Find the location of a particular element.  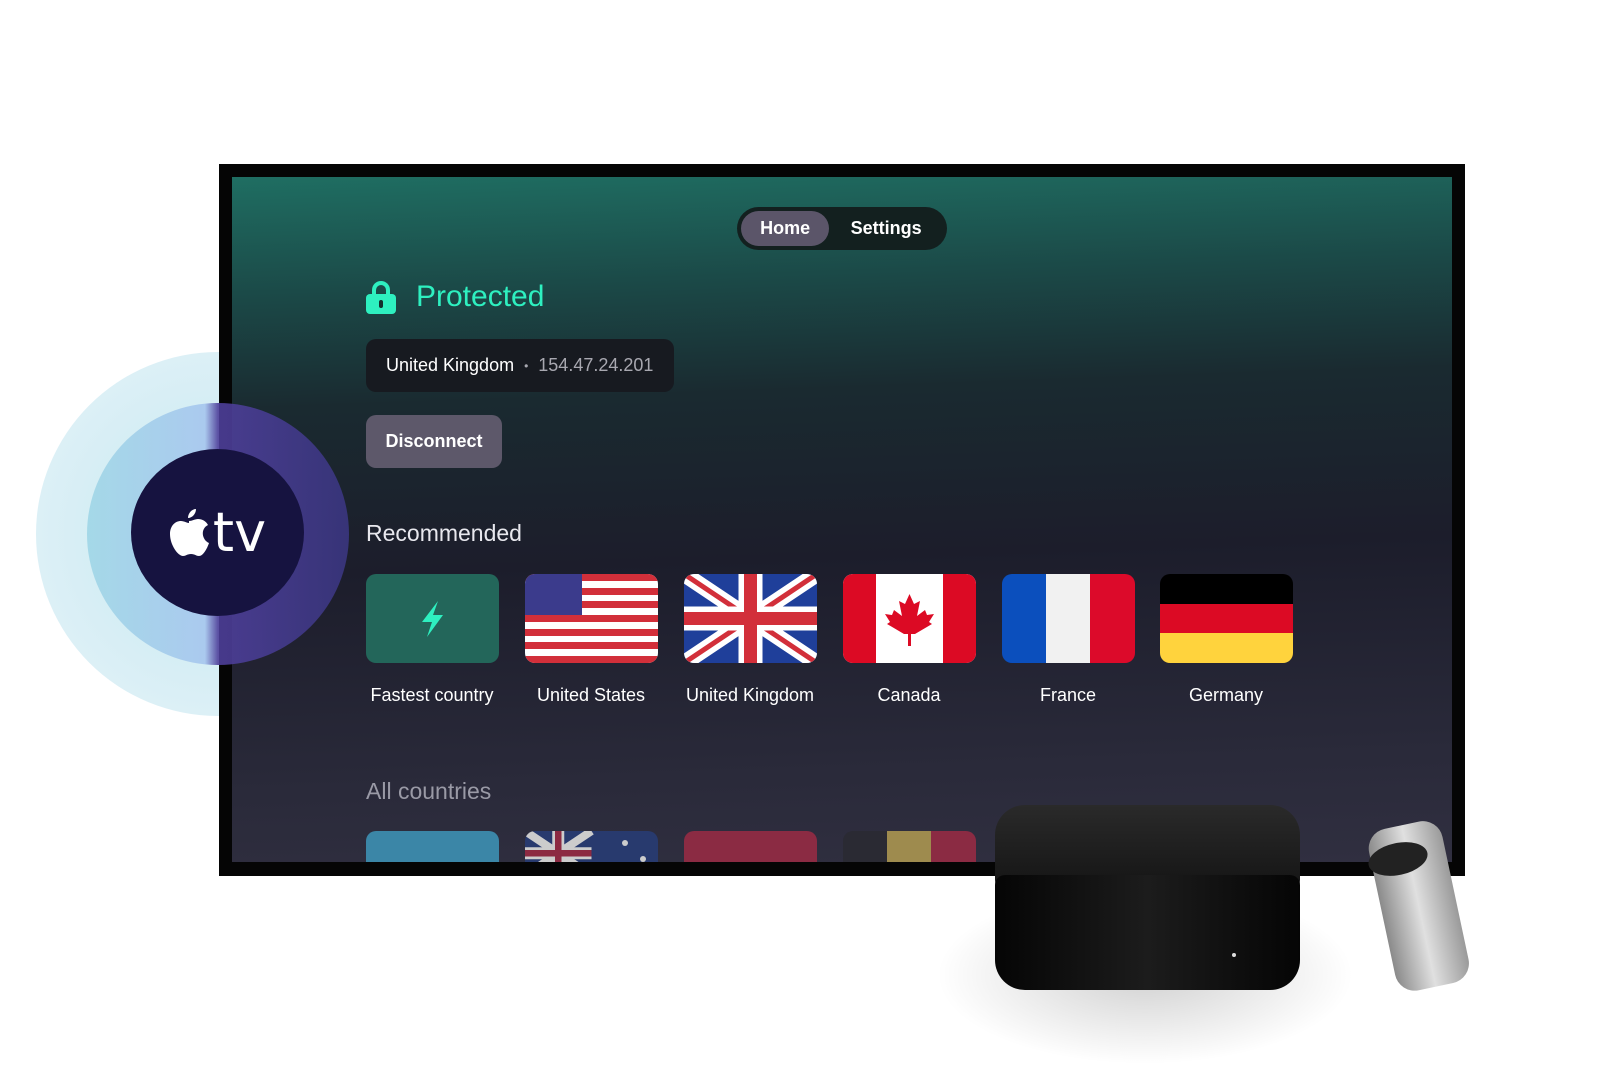

apple-tv-logo: tv is located at coordinates (217, 532).